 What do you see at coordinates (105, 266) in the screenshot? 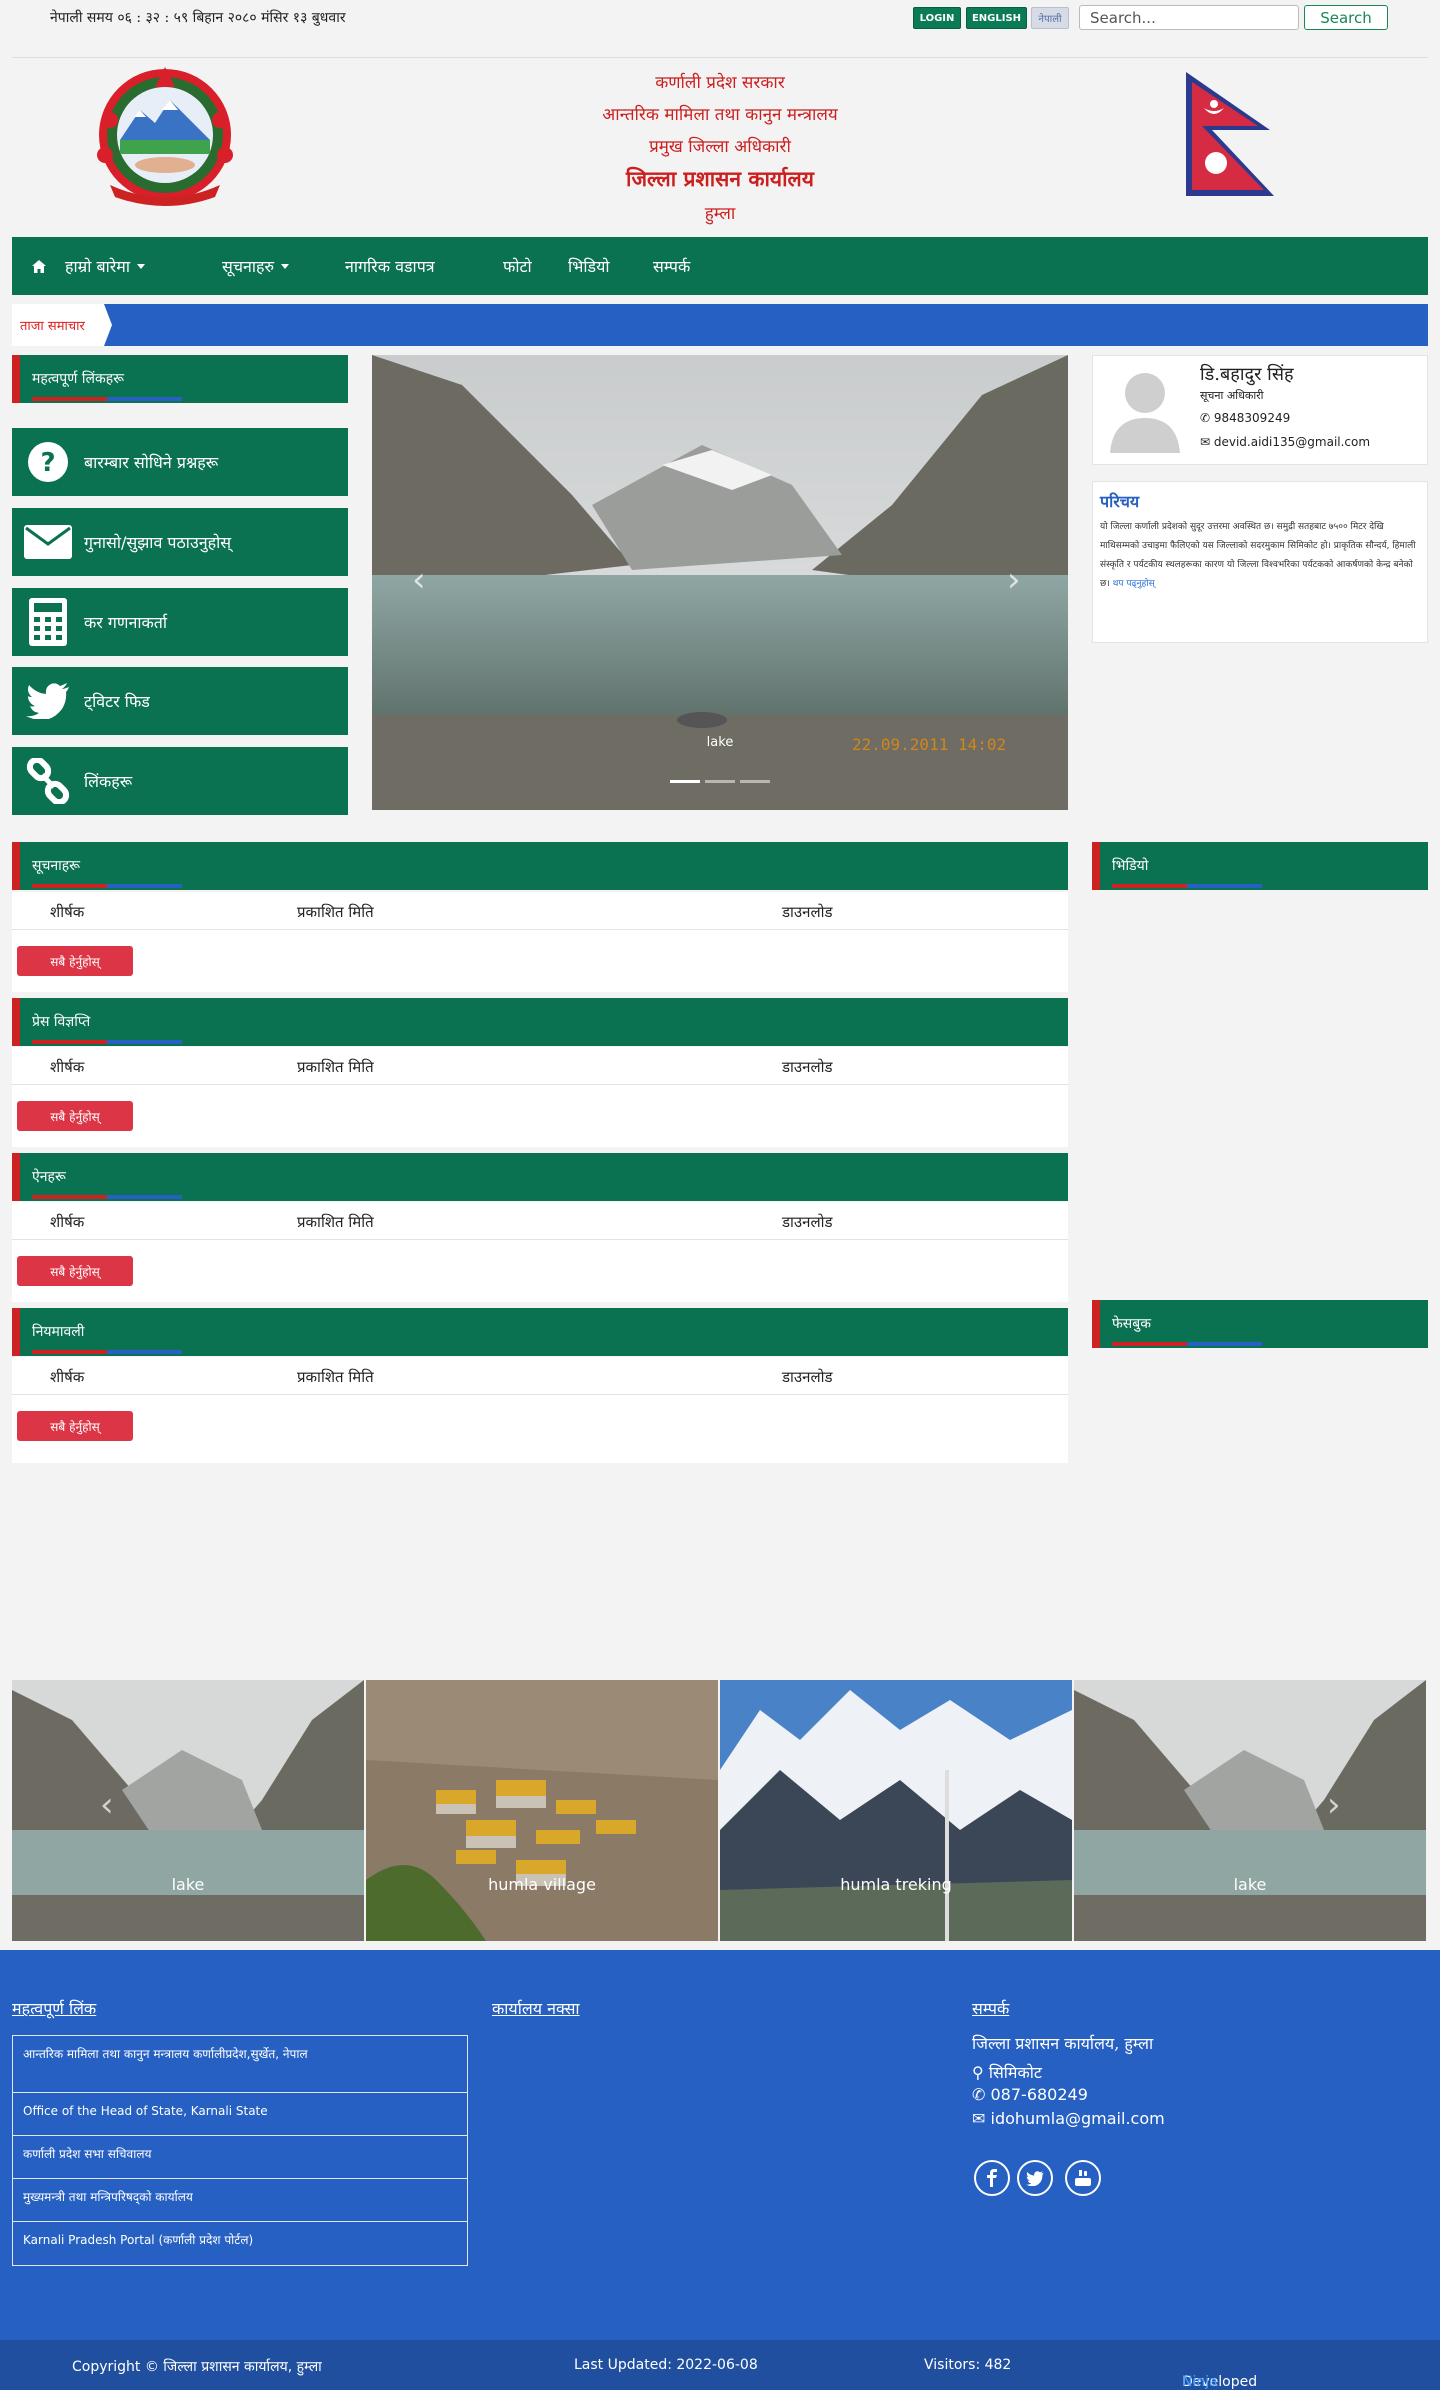
I see `nav-about: हाम्रो बारेमा` at bounding box center [105, 266].